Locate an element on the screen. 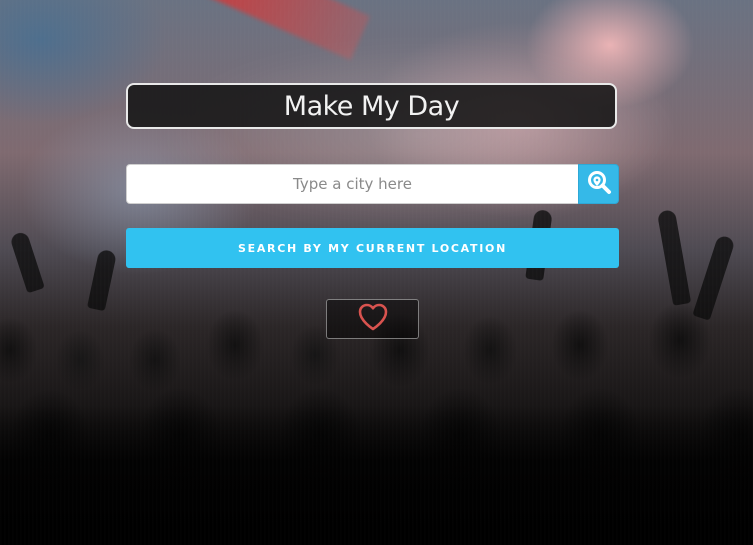  heart-outline-icon is located at coordinates (373, 319).